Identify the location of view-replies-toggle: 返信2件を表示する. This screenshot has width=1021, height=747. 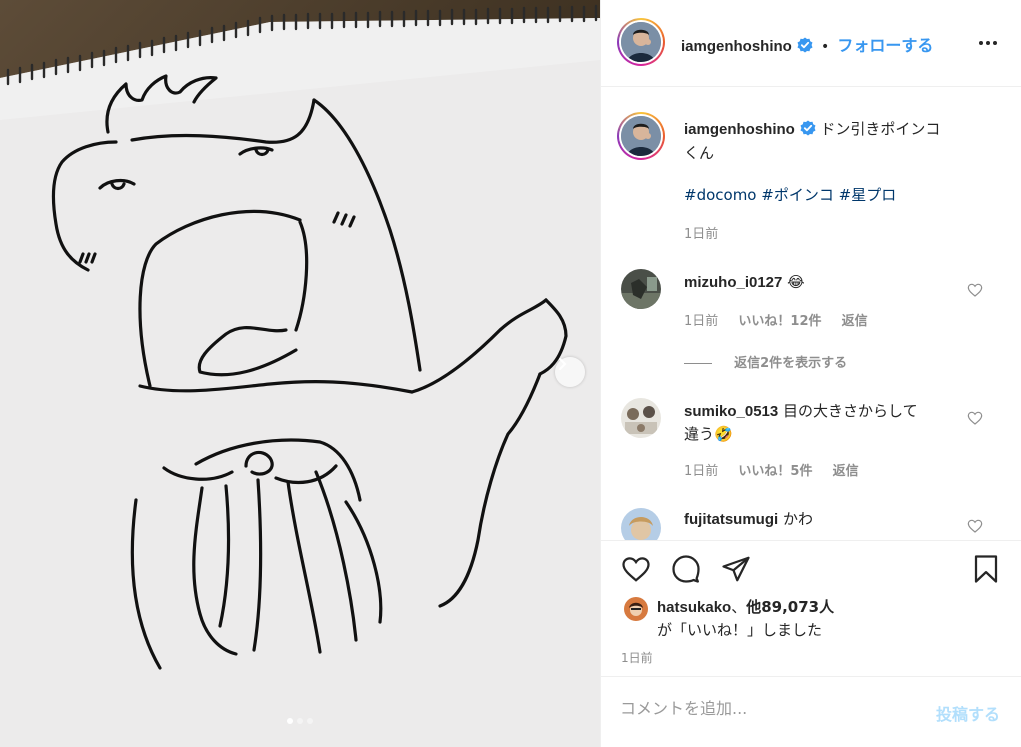
(765, 361).